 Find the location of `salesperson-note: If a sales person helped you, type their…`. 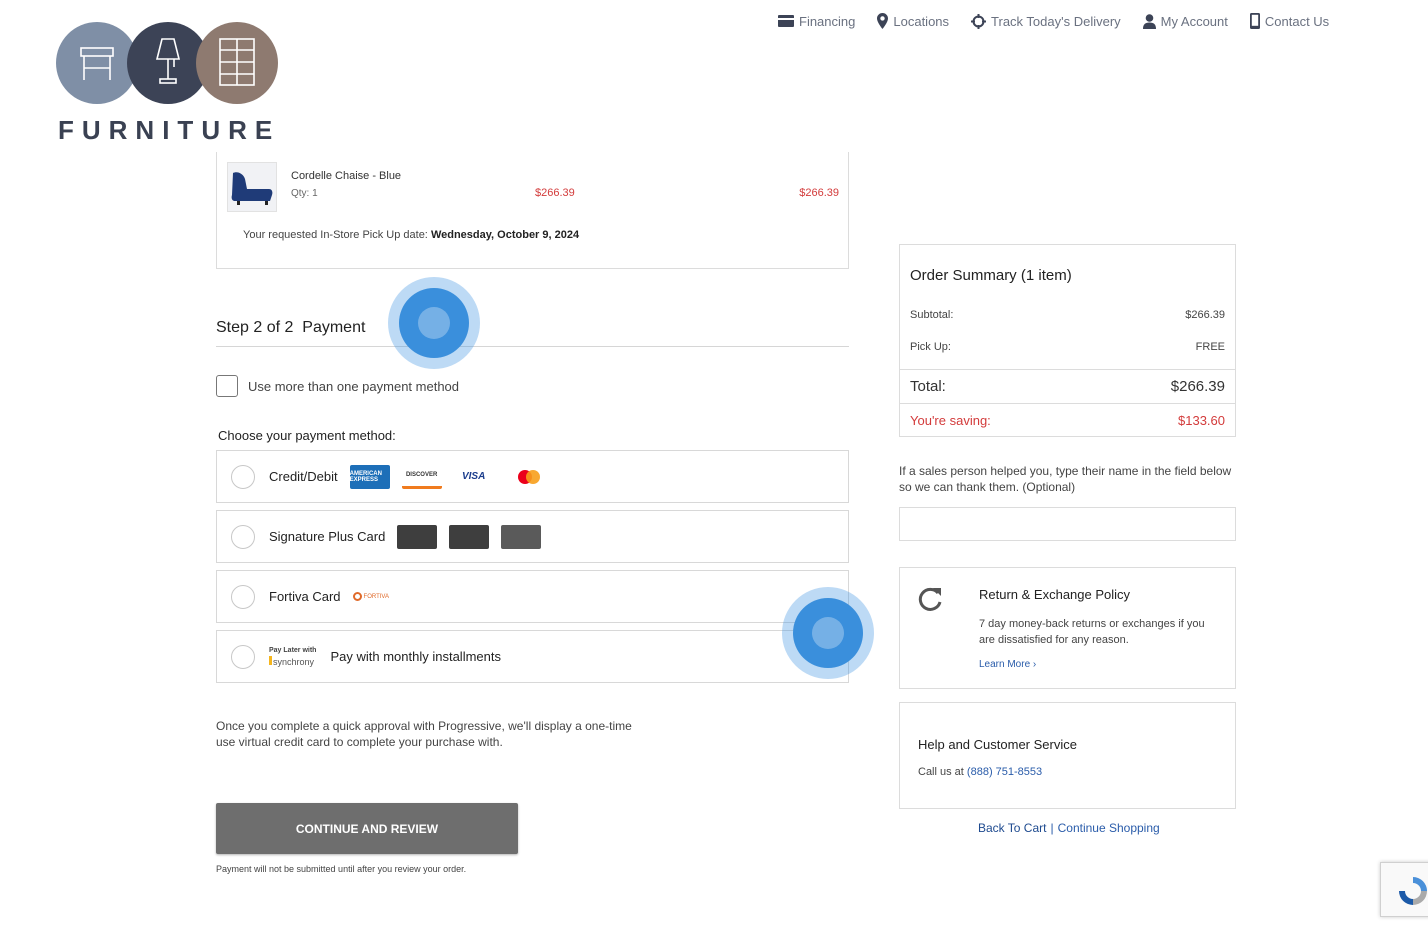

salesperson-note: If a sales person helped you, type their… is located at coordinates (1065, 479).